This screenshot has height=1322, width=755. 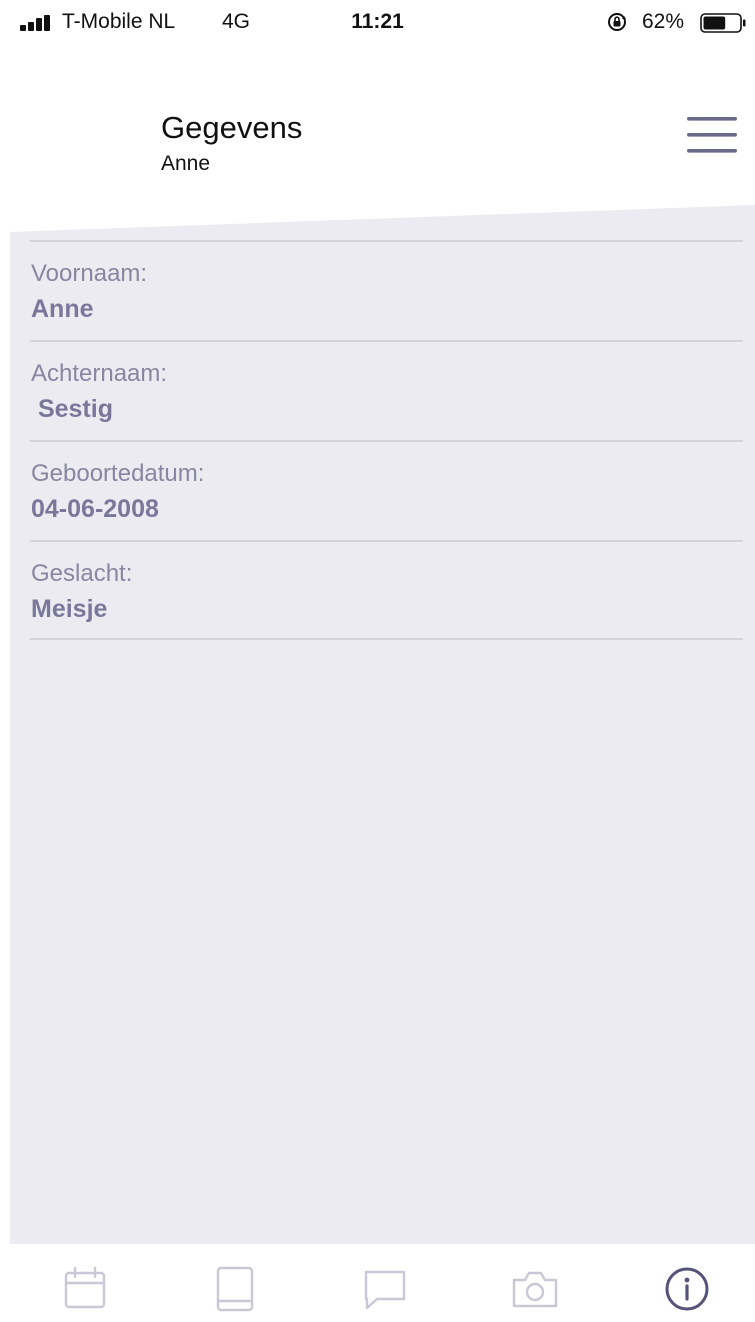 I want to click on rotation-lock-icon, so click(x=617, y=22).